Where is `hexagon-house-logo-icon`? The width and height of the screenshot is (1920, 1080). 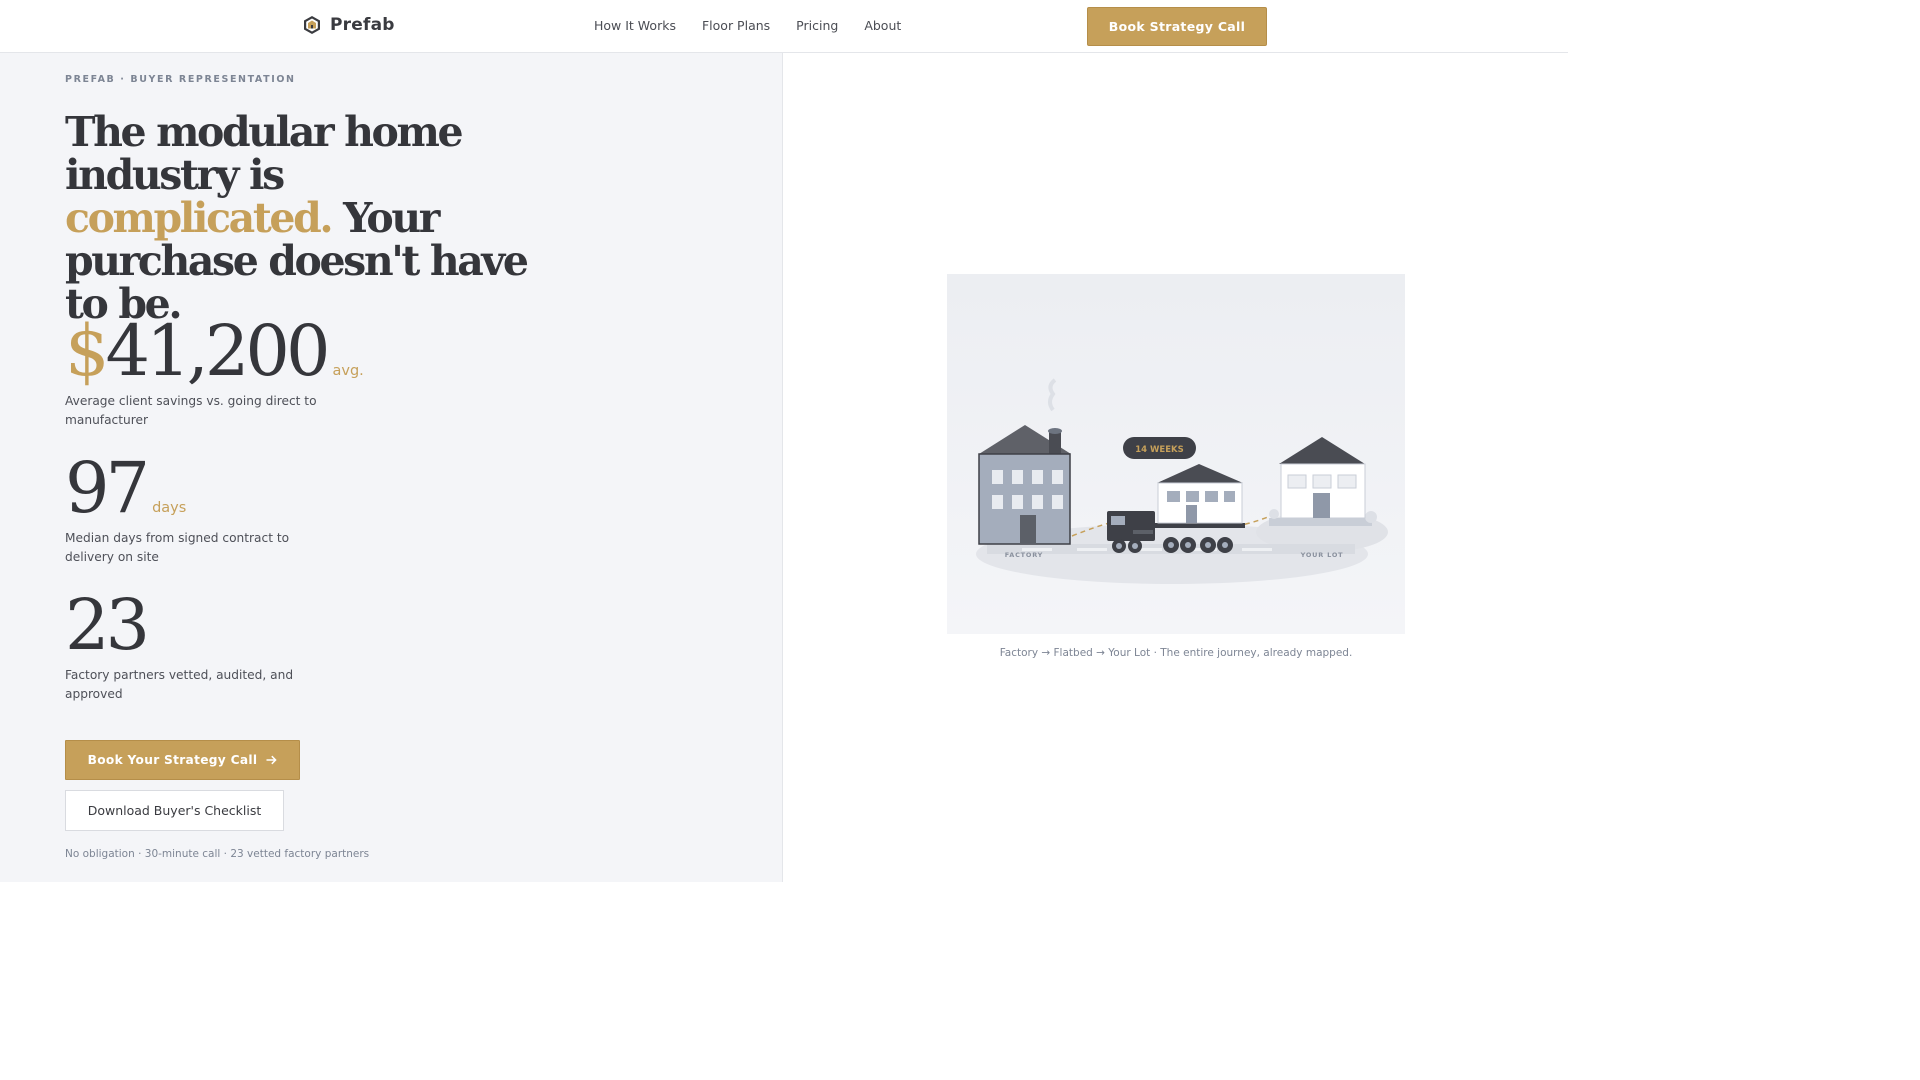 hexagon-house-logo-icon is located at coordinates (312, 25).